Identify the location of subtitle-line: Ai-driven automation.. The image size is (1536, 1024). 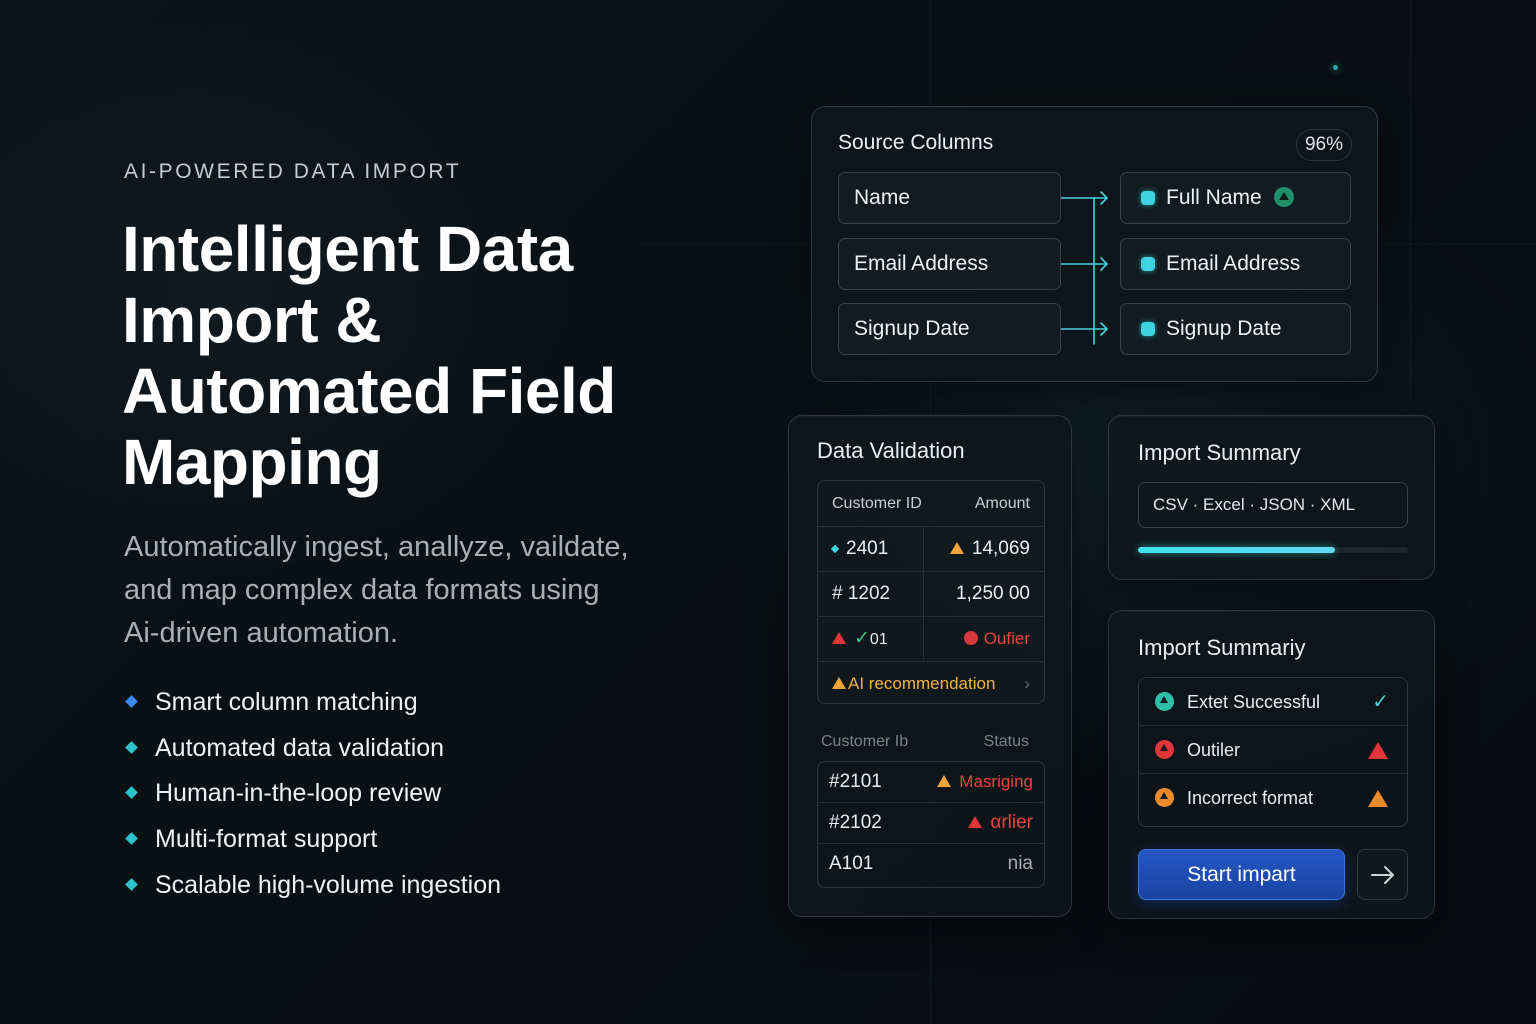
(261, 633).